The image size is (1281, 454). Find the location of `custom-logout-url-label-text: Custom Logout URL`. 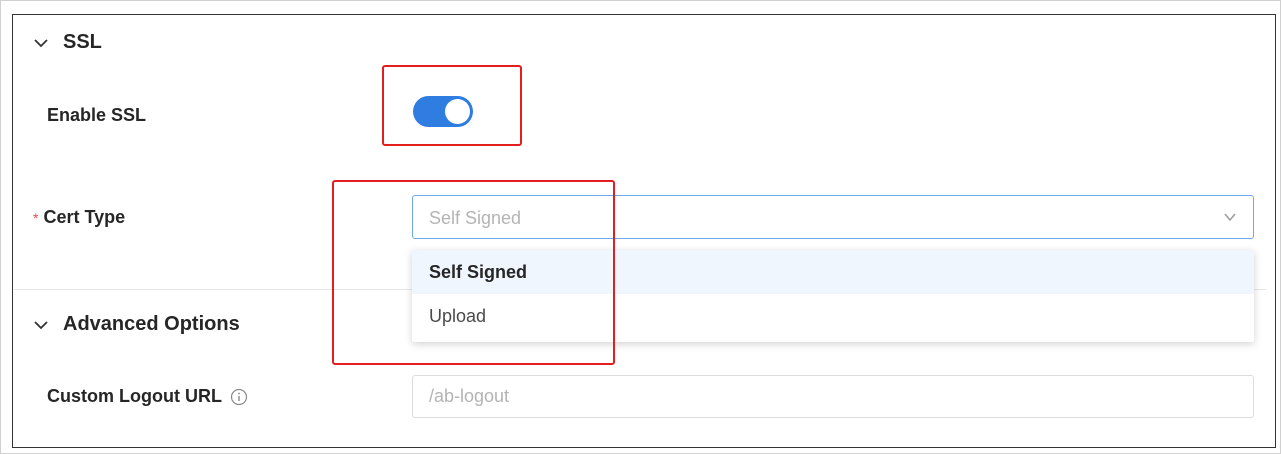

custom-logout-url-label-text: Custom Logout URL is located at coordinates (134, 396).